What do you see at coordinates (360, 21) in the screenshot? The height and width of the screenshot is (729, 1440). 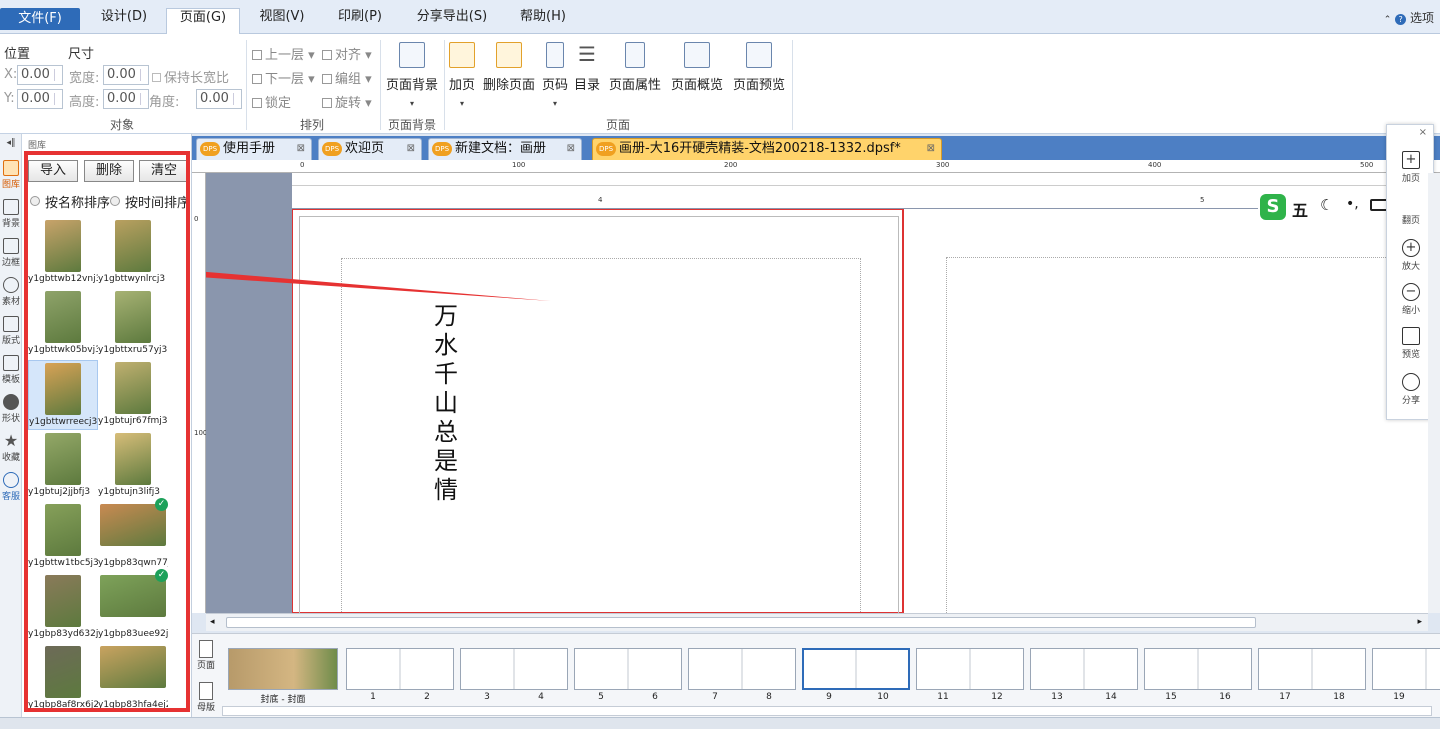 I see `menu-print: 印刷(P)` at bounding box center [360, 21].